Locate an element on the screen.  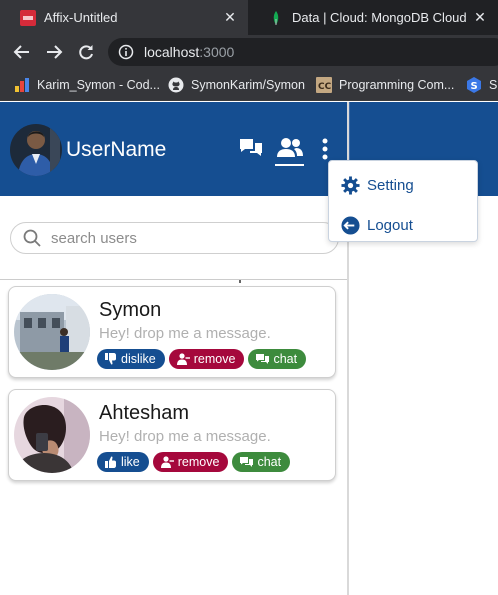
menu-item-label: Setting is located at coordinates (390, 185).